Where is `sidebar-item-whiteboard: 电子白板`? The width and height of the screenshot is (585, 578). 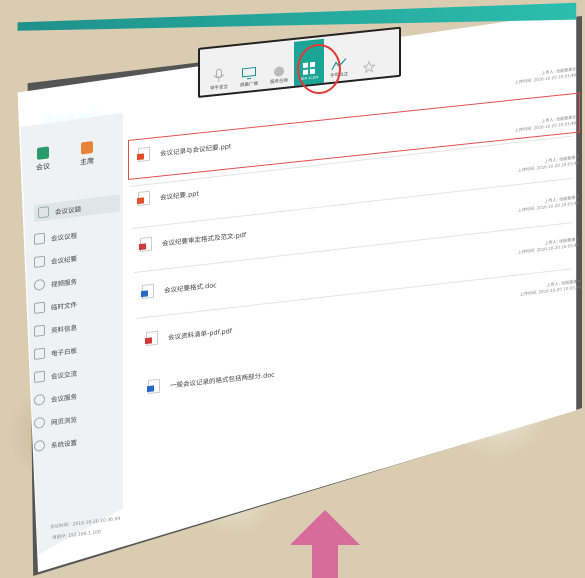 sidebar-item-whiteboard: 电子白板 is located at coordinates (77, 349).